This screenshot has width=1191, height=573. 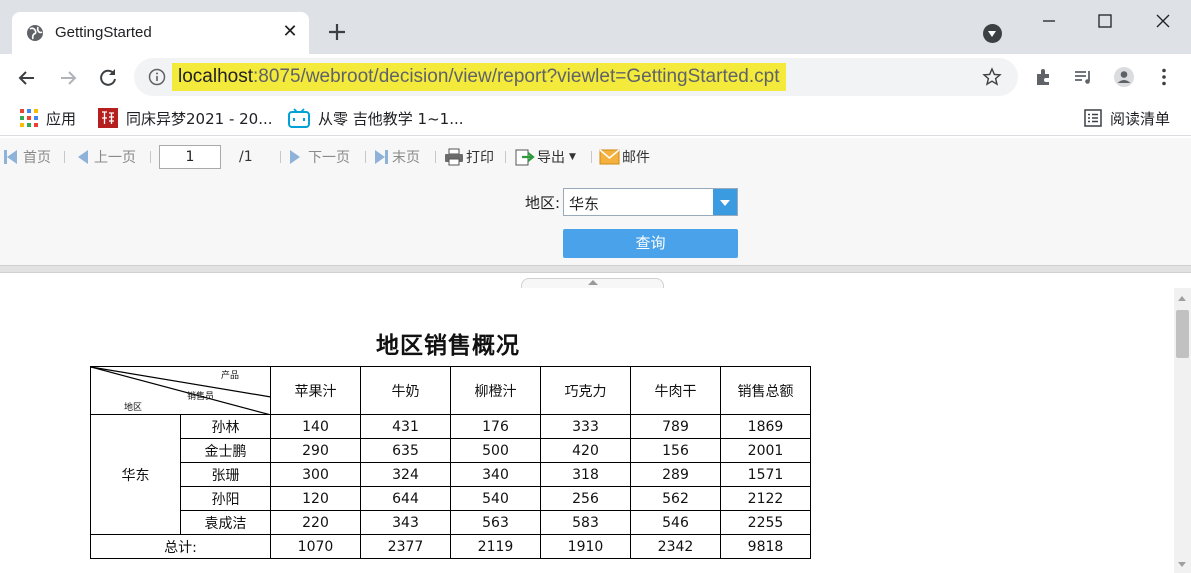 I want to click on value-cell: 540, so click(x=495, y=498).